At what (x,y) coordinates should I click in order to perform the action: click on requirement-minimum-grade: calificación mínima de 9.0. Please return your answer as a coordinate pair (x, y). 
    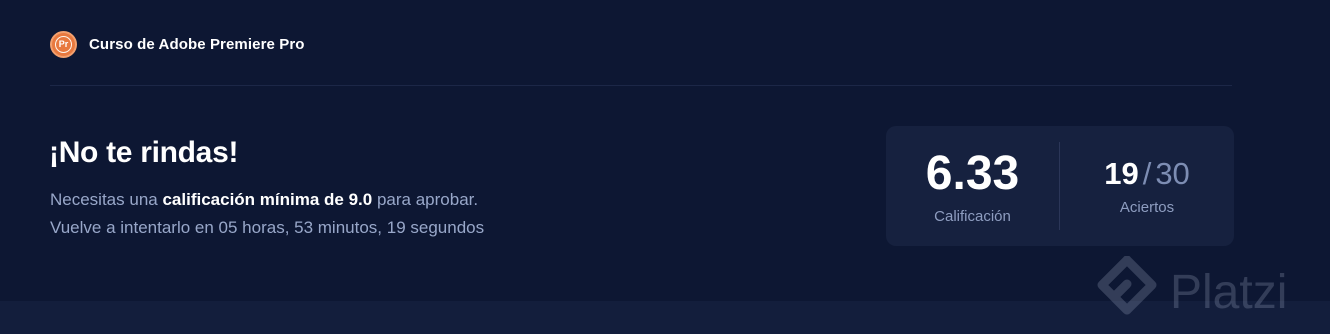
    Looking at the image, I should click on (267, 199).